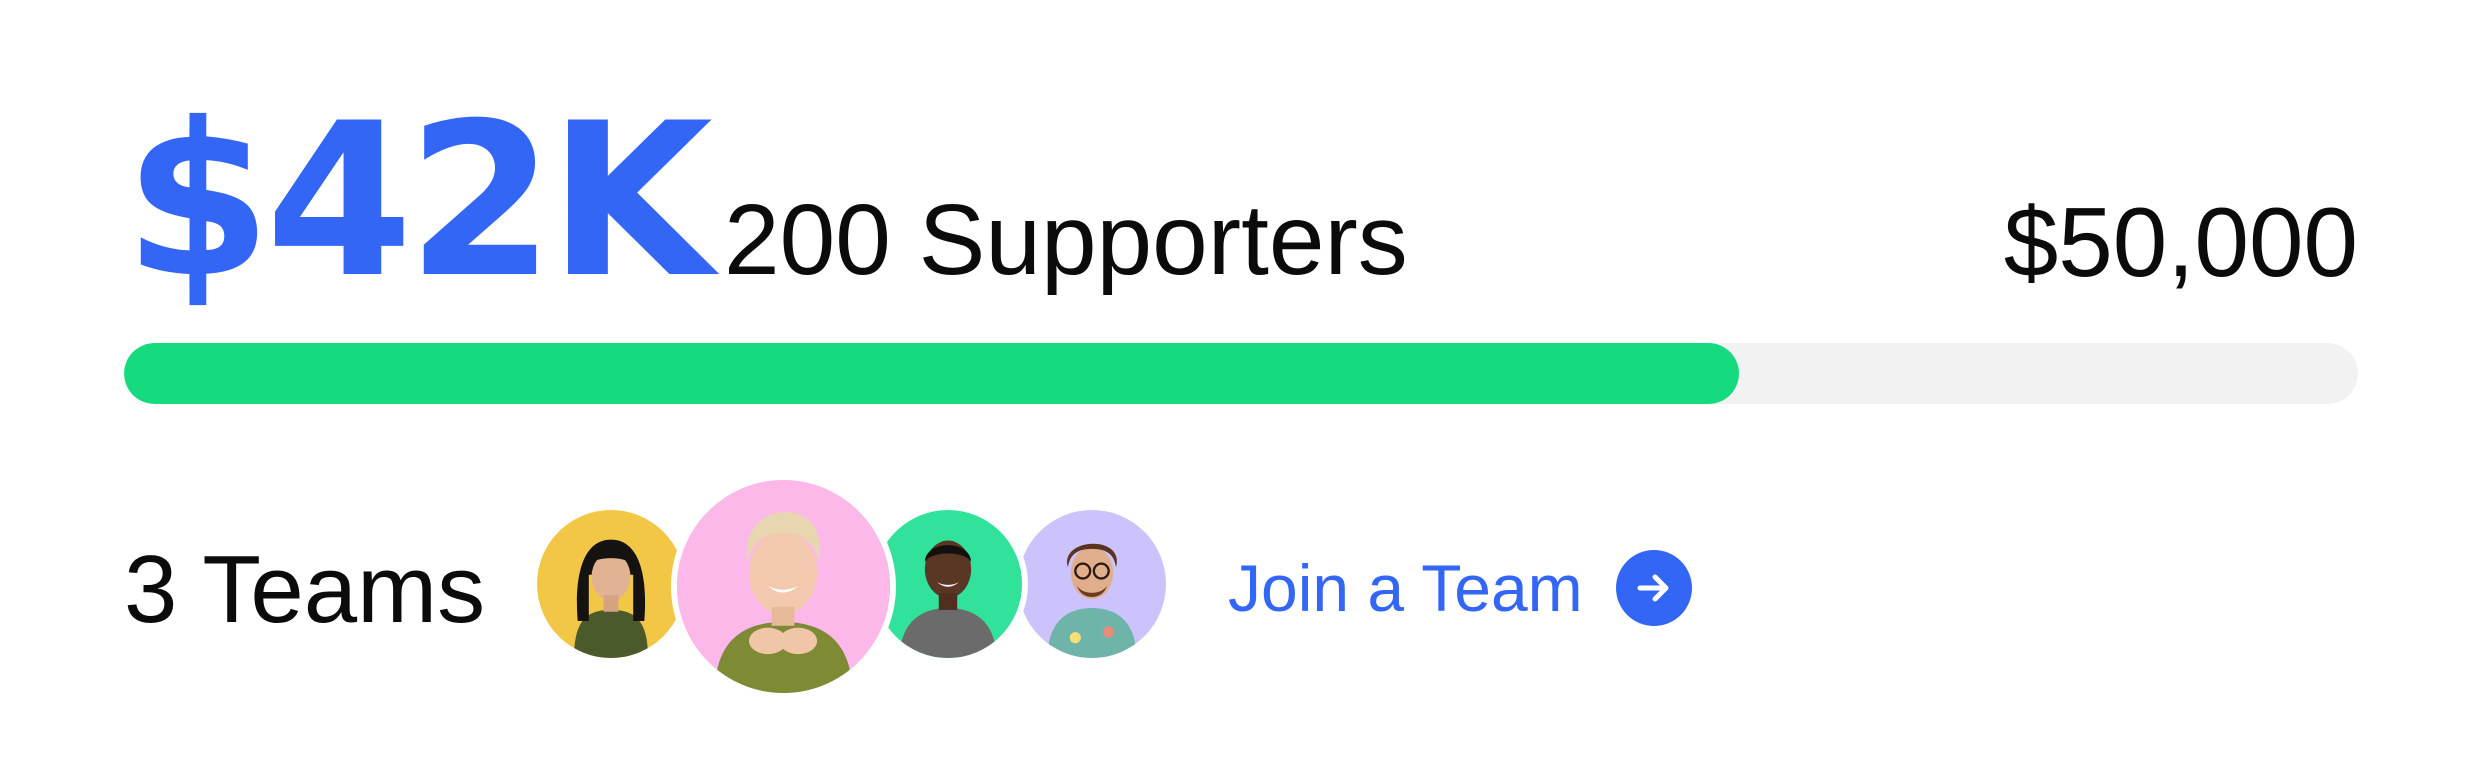  Describe the element at coordinates (1405, 588) in the screenshot. I see `join-team-label: Join a Team` at that location.